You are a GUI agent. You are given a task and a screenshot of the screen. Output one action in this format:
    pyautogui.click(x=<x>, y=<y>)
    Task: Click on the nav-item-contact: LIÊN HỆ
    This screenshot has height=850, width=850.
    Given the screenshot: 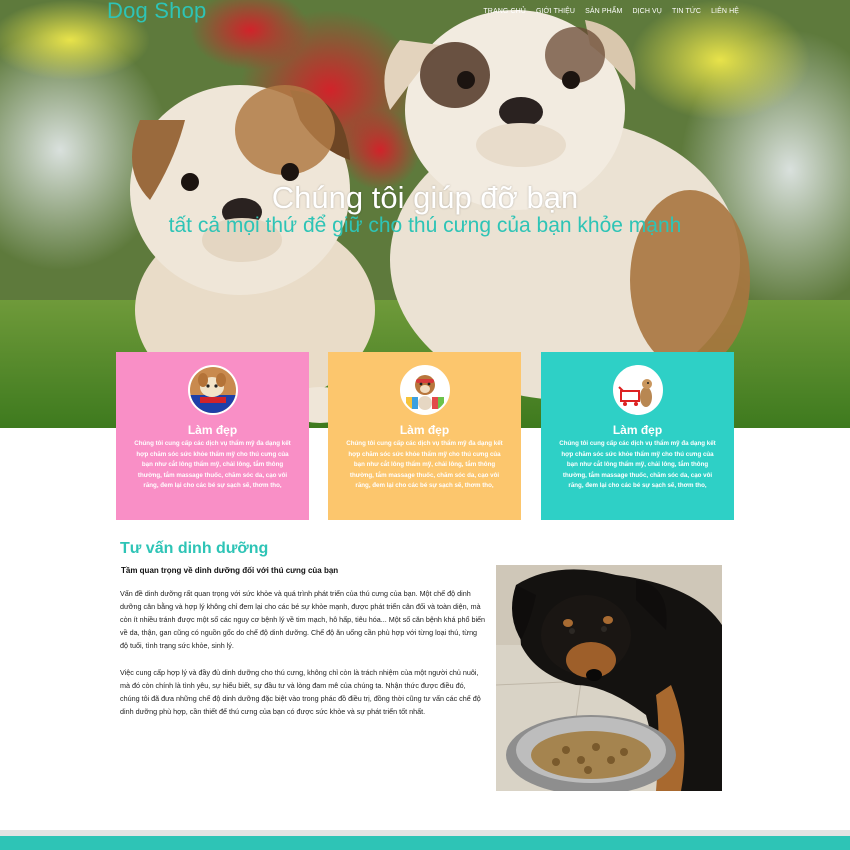 What is the action you would take?
    pyautogui.click(x=725, y=11)
    